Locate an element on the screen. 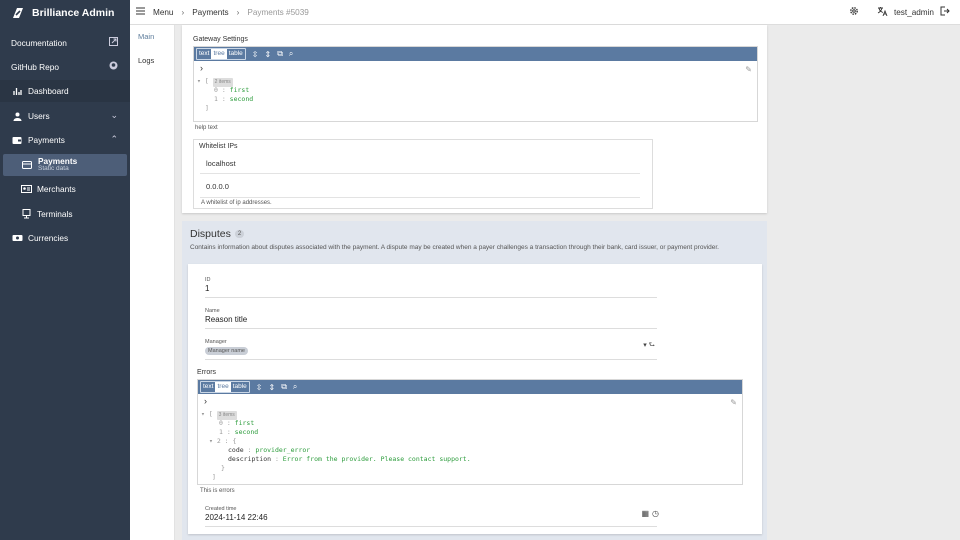 Image resolution: width=960 pixels, height=540 pixels. sidebar-item-payments: Payments ⌃ is located at coordinates (65, 140).